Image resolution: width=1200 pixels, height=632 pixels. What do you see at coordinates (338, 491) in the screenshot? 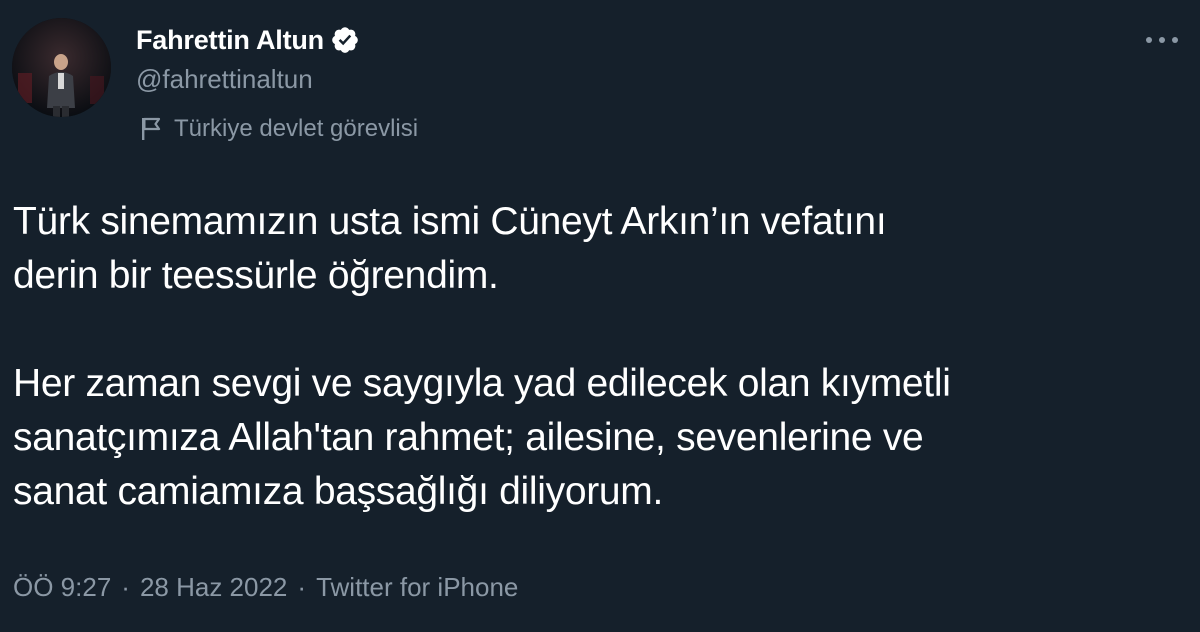
I see `tweet-text-line: sanat camiamıza başsağlığı diliyorum.` at bounding box center [338, 491].